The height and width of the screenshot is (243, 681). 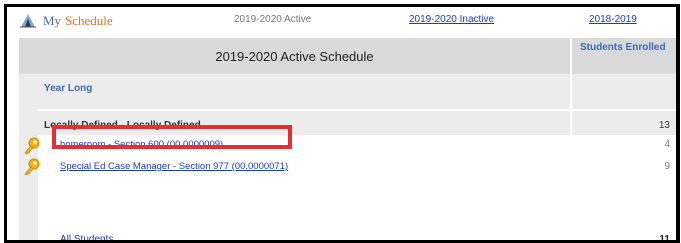 What do you see at coordinates (172, 137) in the screenshot?
I see `highlight-box` at bounding box center [172, 137].